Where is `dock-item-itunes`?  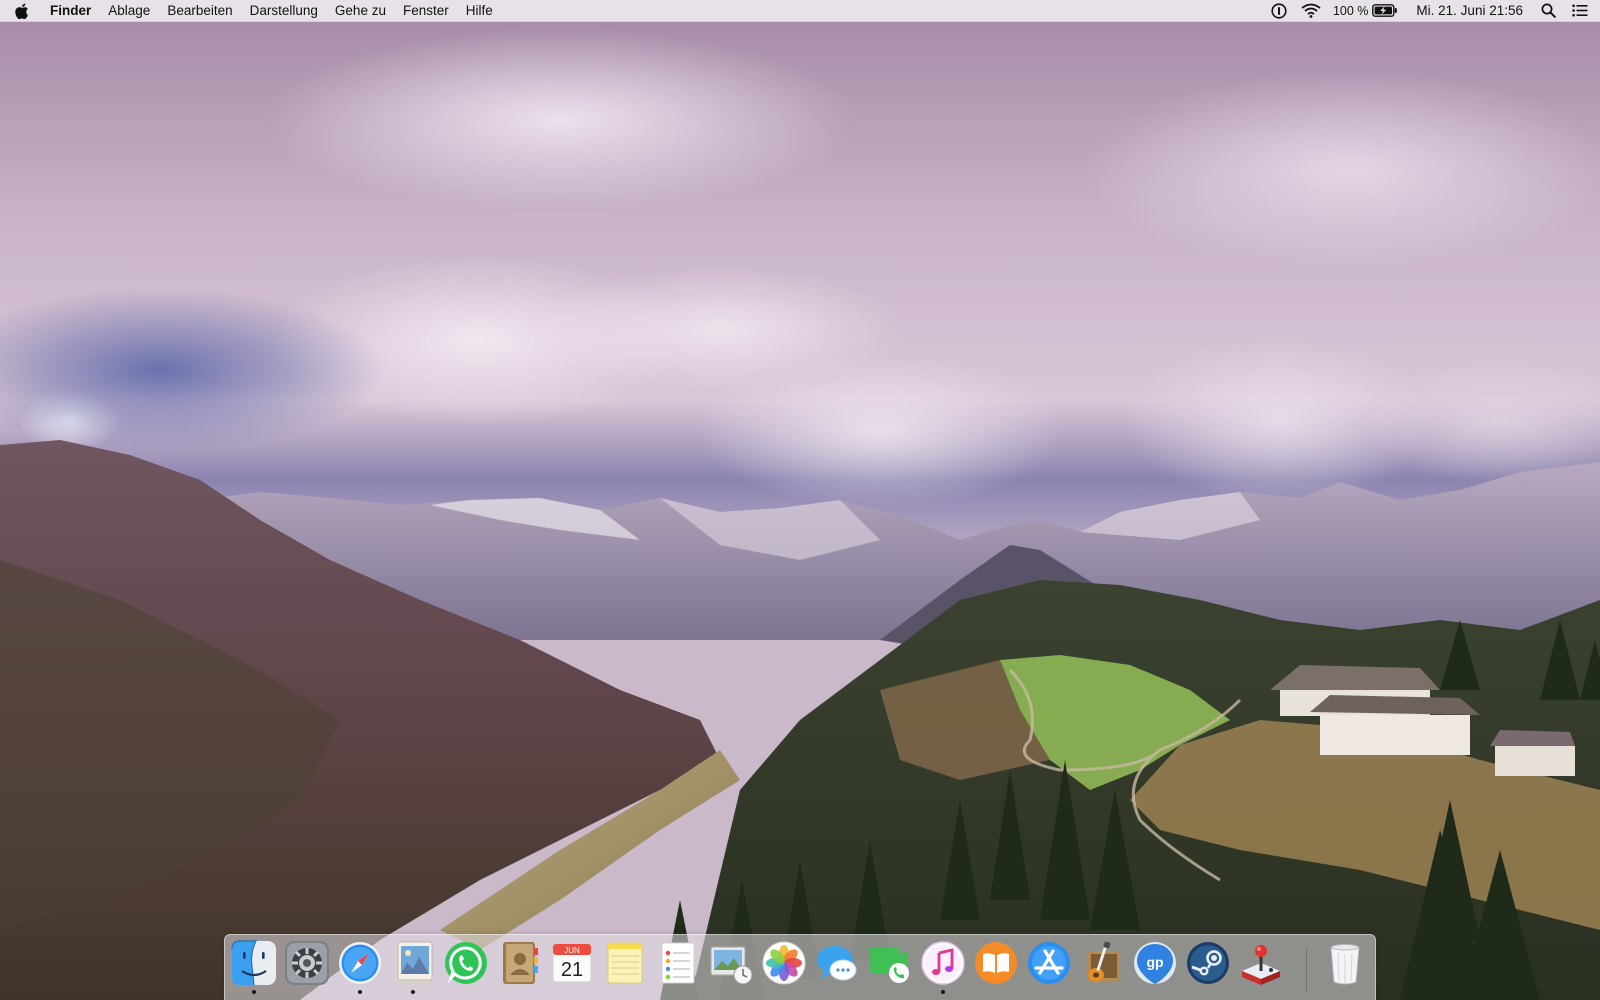 dock-item-itunes is located at coordinates (943, 967).